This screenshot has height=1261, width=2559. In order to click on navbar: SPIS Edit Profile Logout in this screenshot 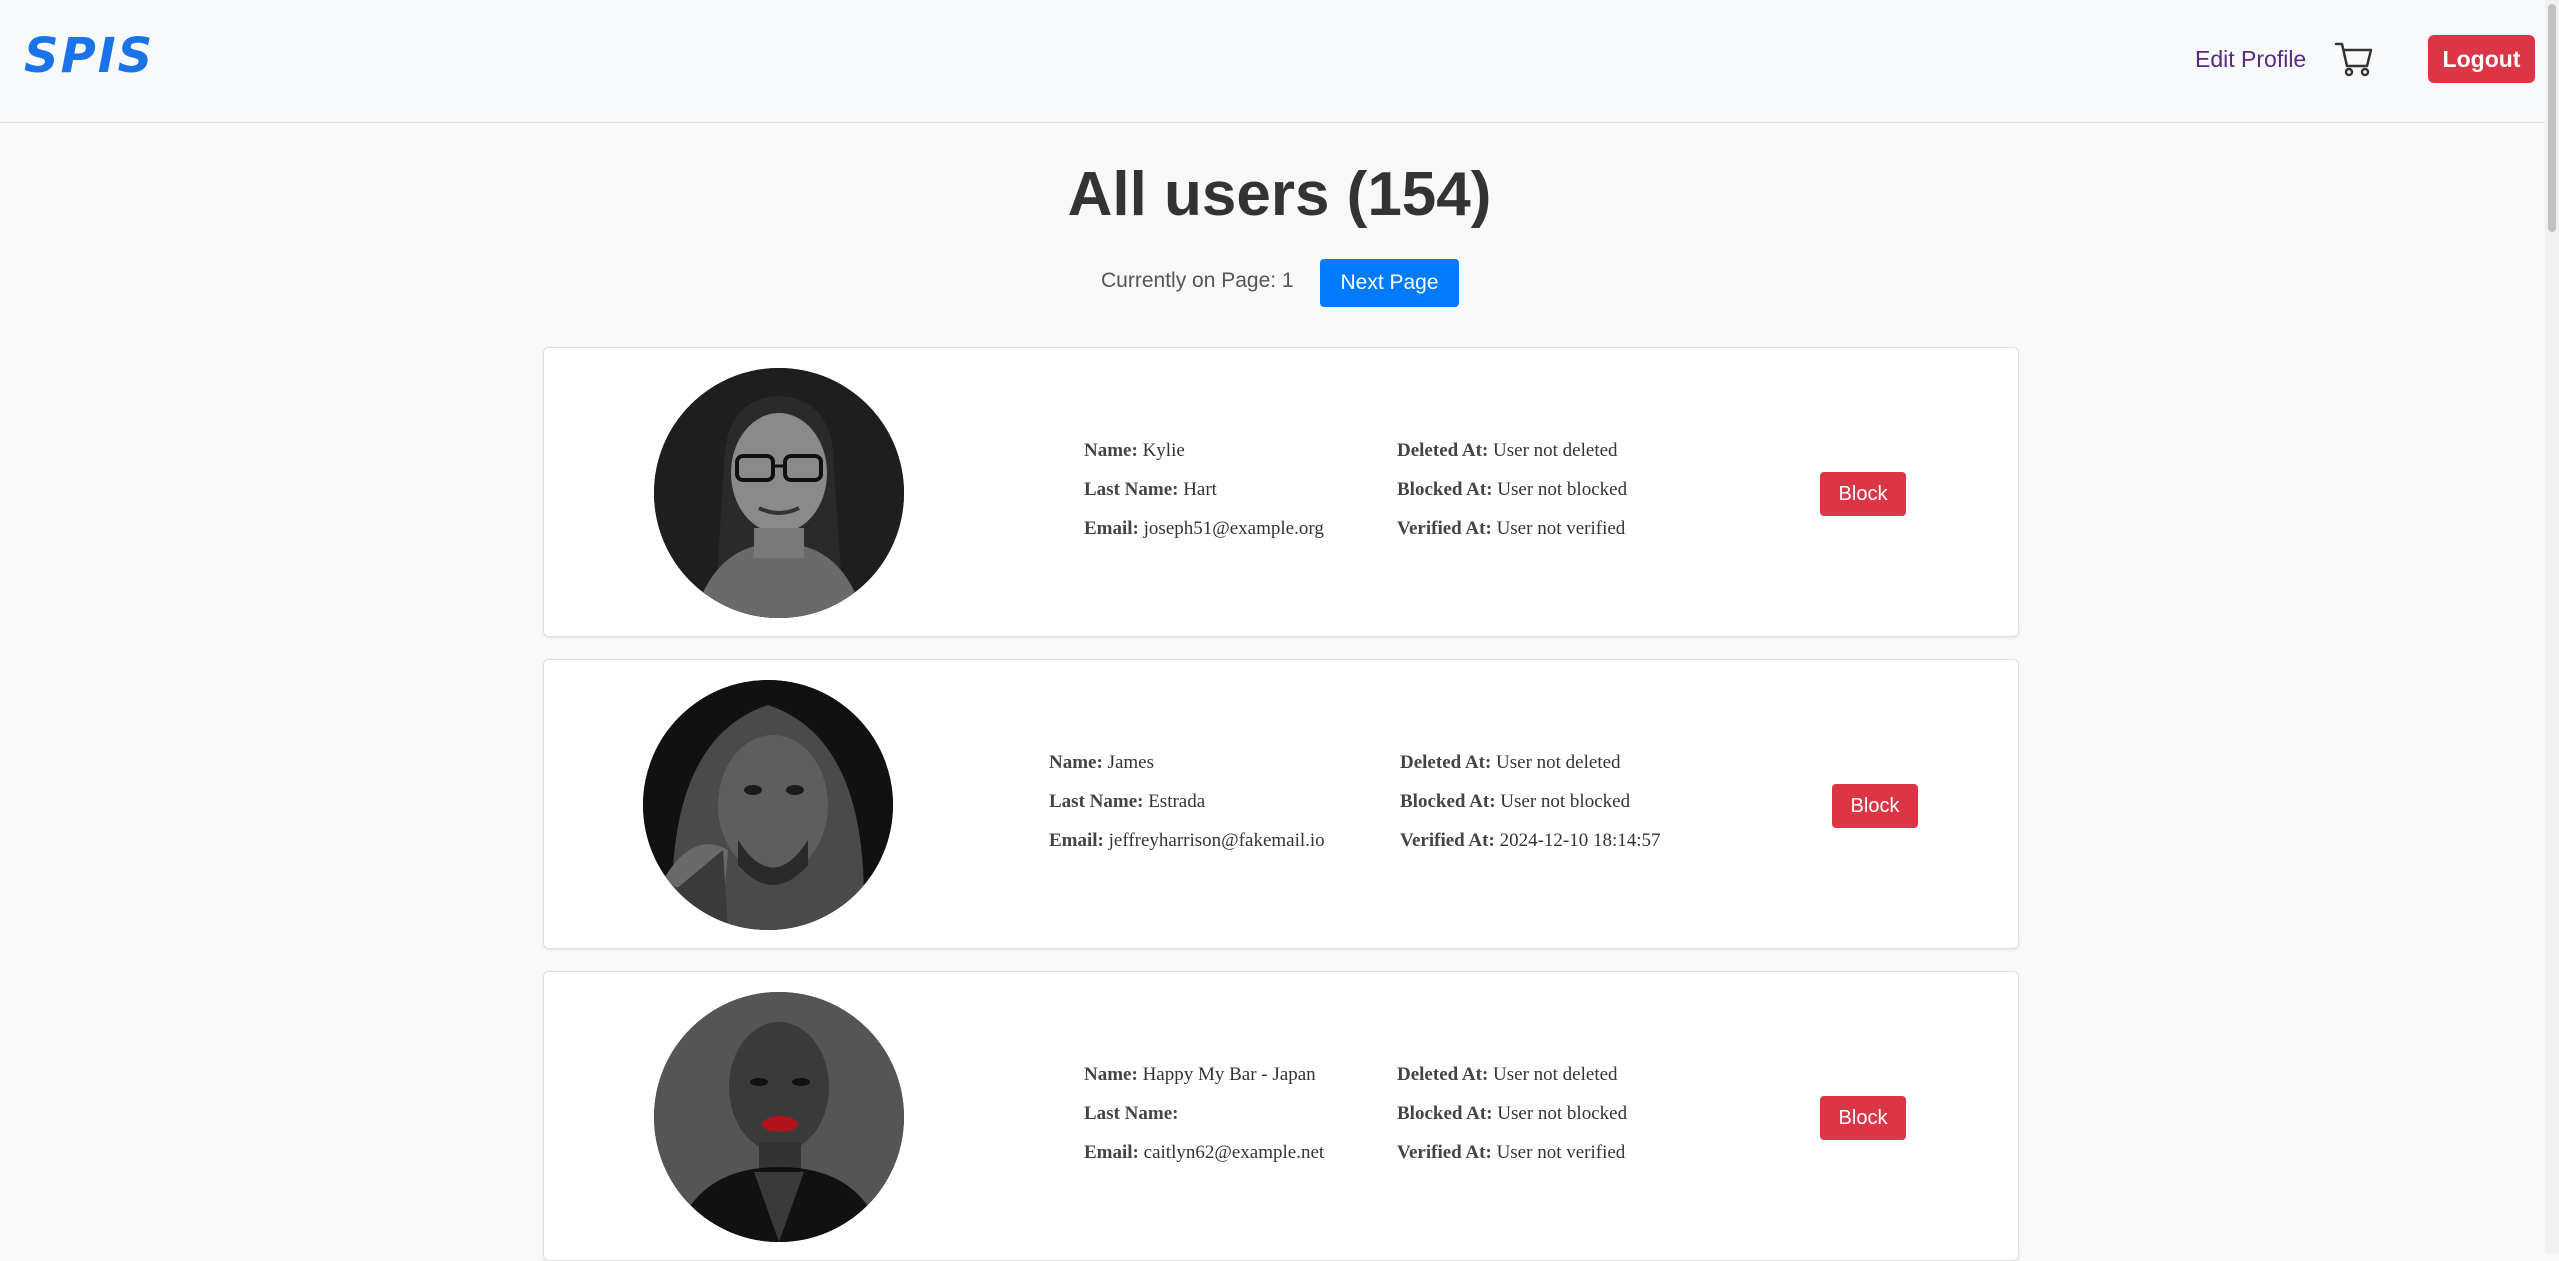, I will do `click(1279, 61)`.